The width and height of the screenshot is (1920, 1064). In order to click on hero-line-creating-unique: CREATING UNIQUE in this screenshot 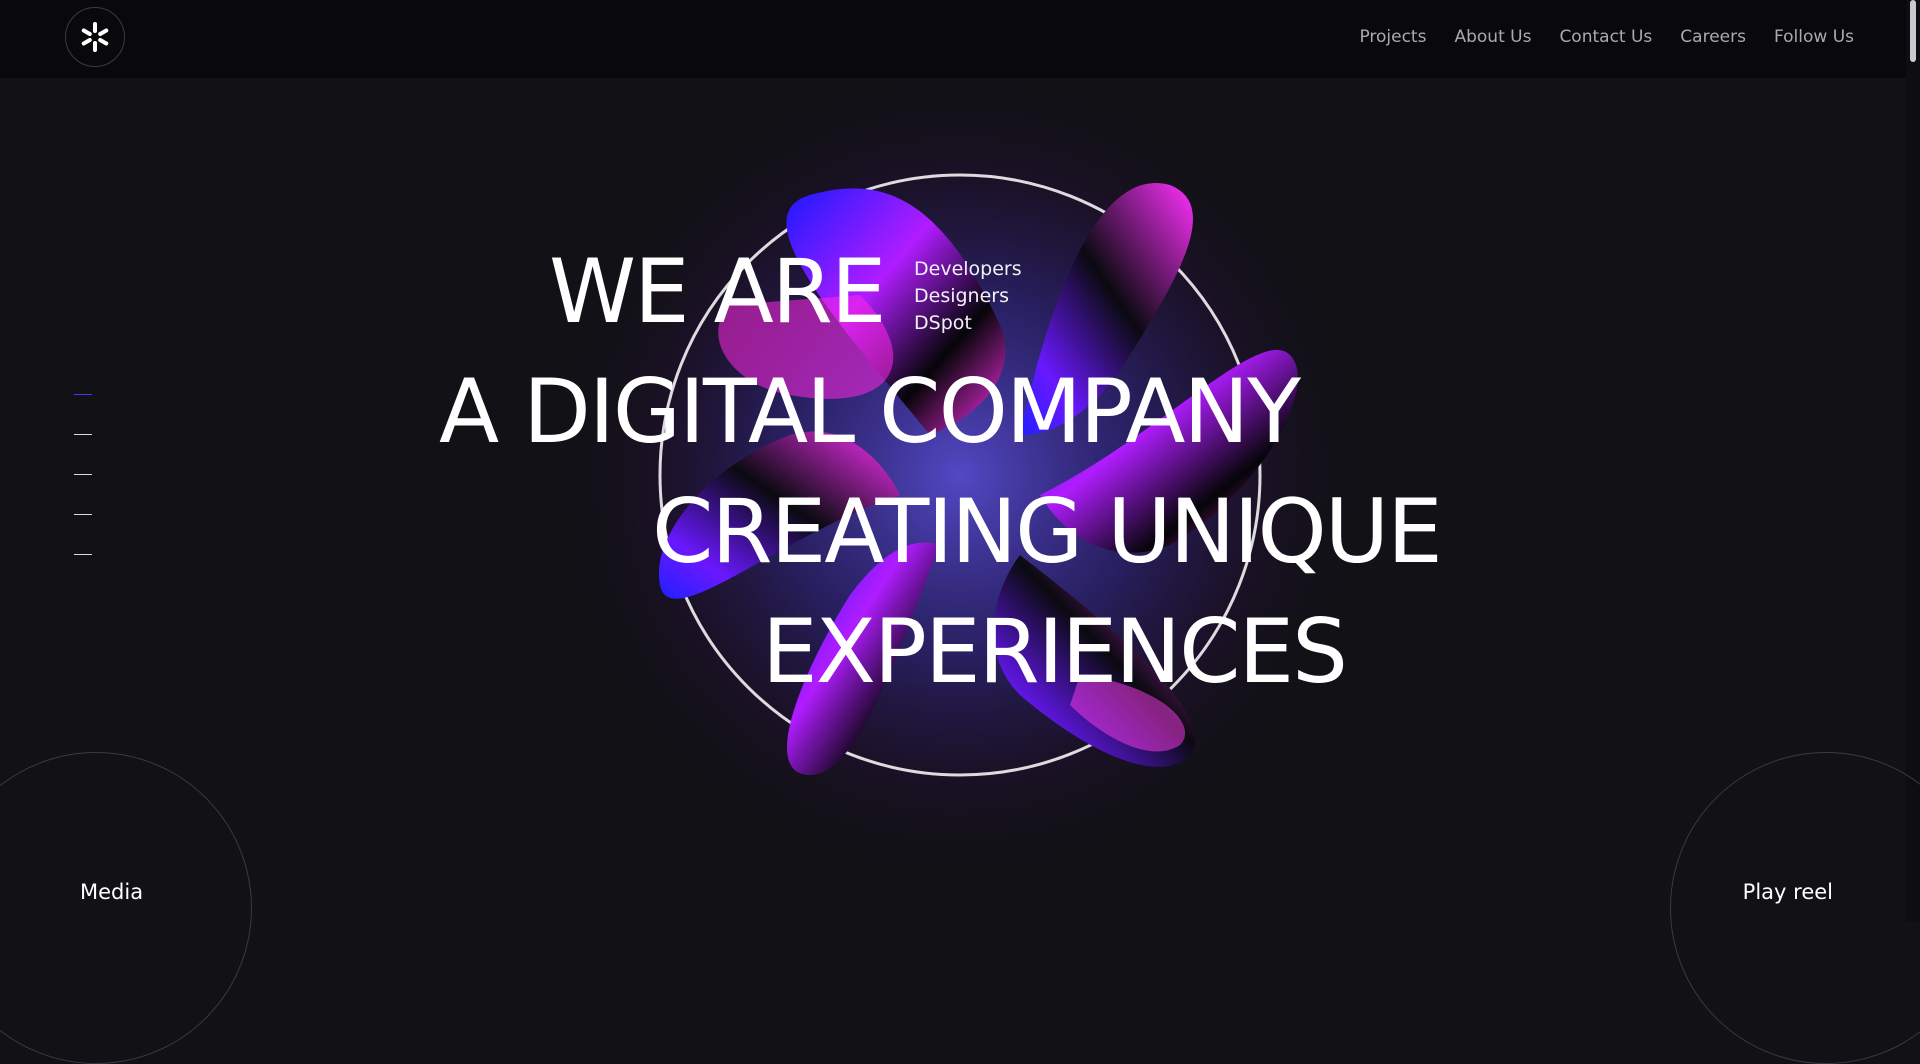, I will do `click(1047, 531)`.